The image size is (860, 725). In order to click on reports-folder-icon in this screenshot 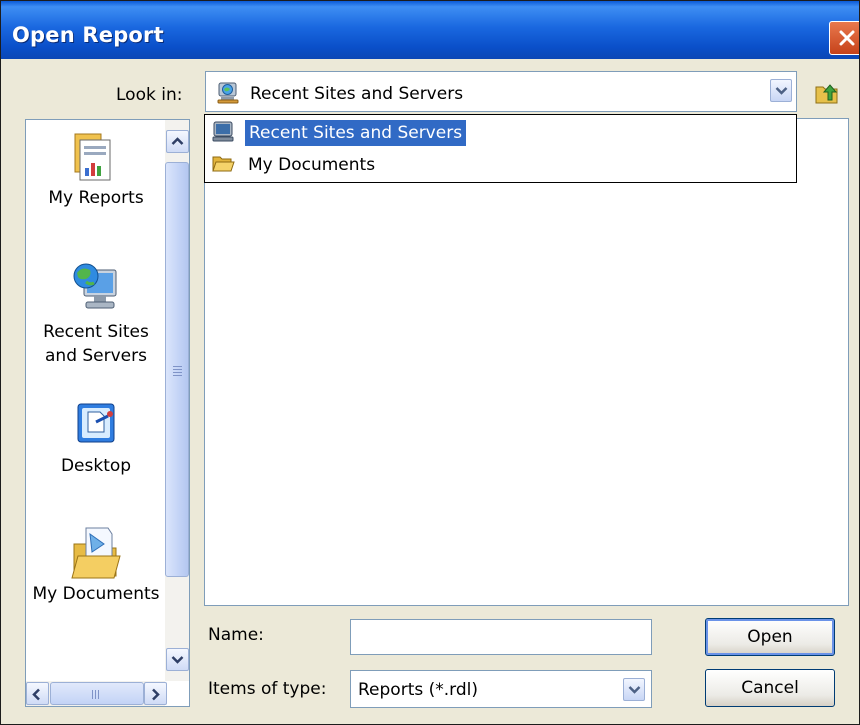, I will do `click(92, 157)`.